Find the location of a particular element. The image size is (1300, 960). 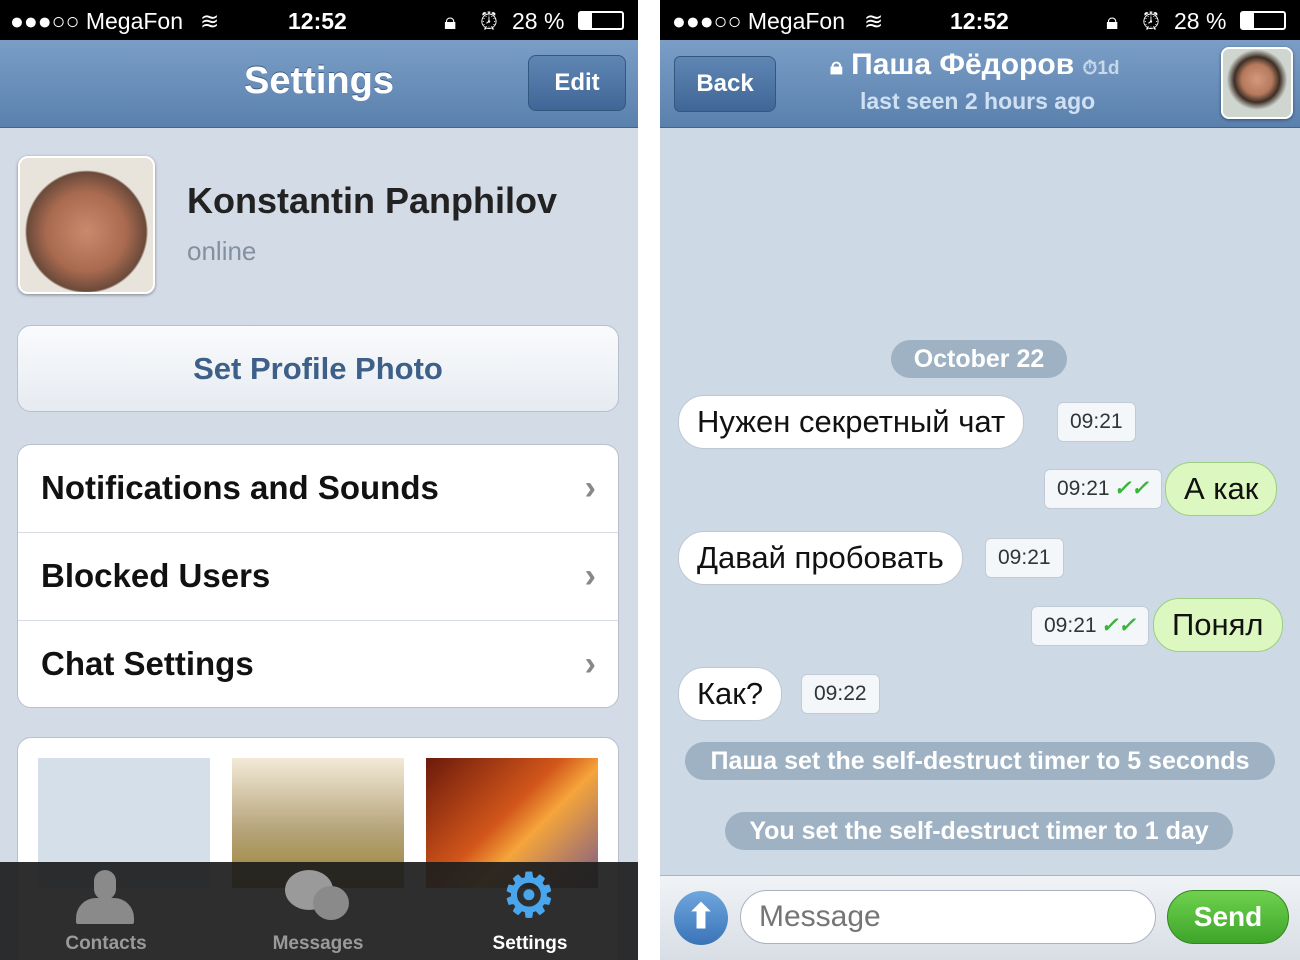

edit-button: Edit is located at coordinates (577, 83).